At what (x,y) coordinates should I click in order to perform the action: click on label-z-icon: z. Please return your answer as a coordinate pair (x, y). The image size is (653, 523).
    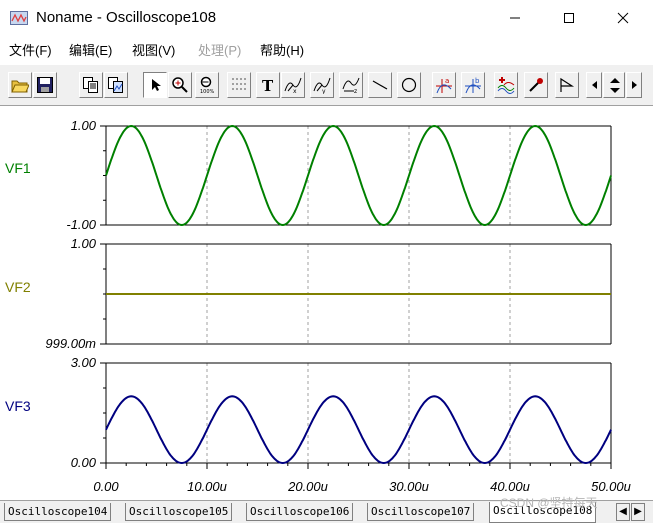
    Looking at the image, I should click on (351, 85).